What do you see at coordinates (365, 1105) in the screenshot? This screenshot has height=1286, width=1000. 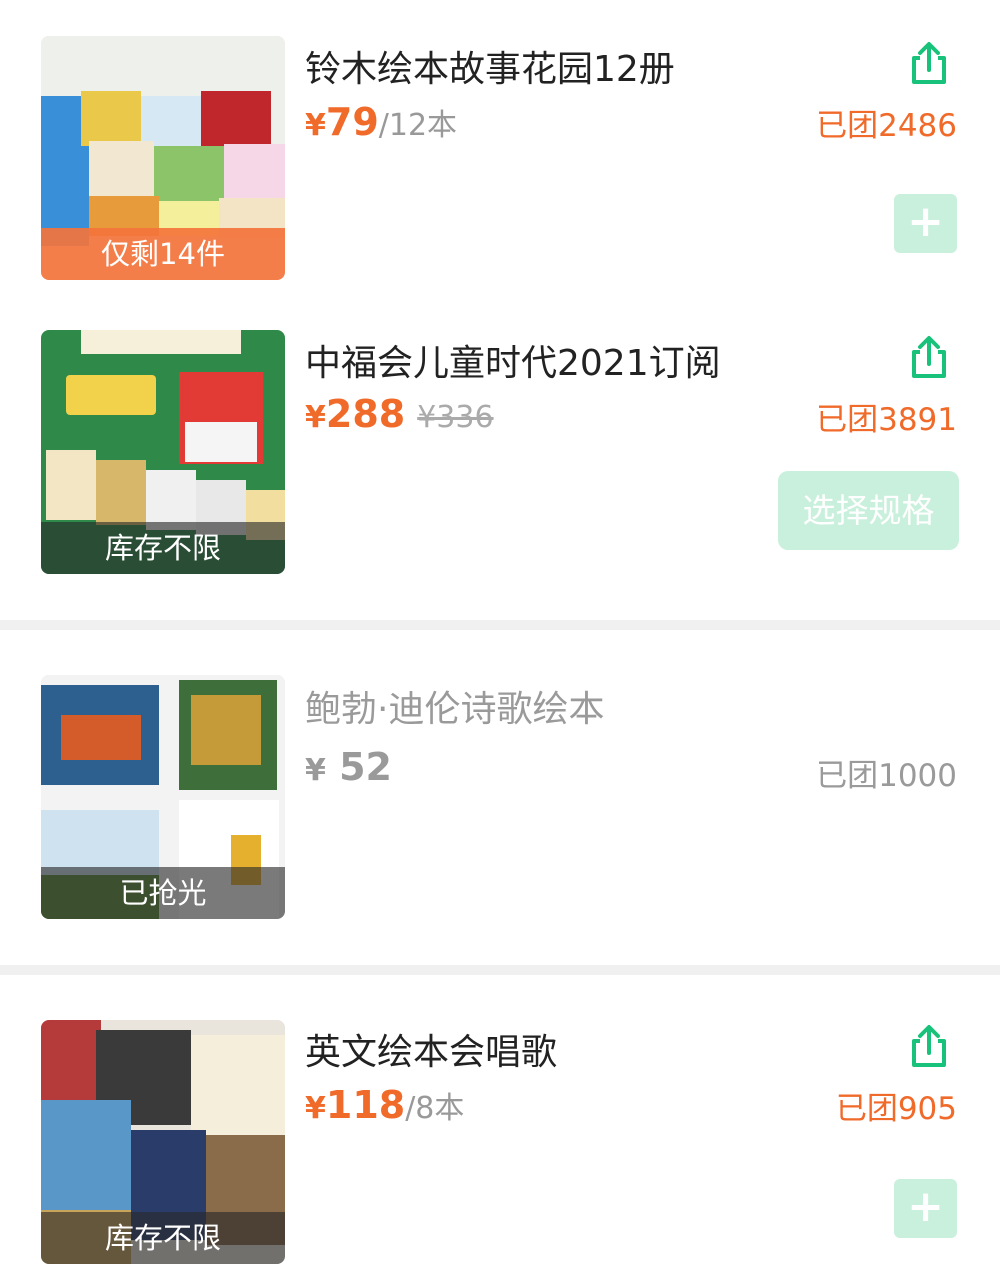 I see `price-value: 118` at bounding box center [365, 1105].